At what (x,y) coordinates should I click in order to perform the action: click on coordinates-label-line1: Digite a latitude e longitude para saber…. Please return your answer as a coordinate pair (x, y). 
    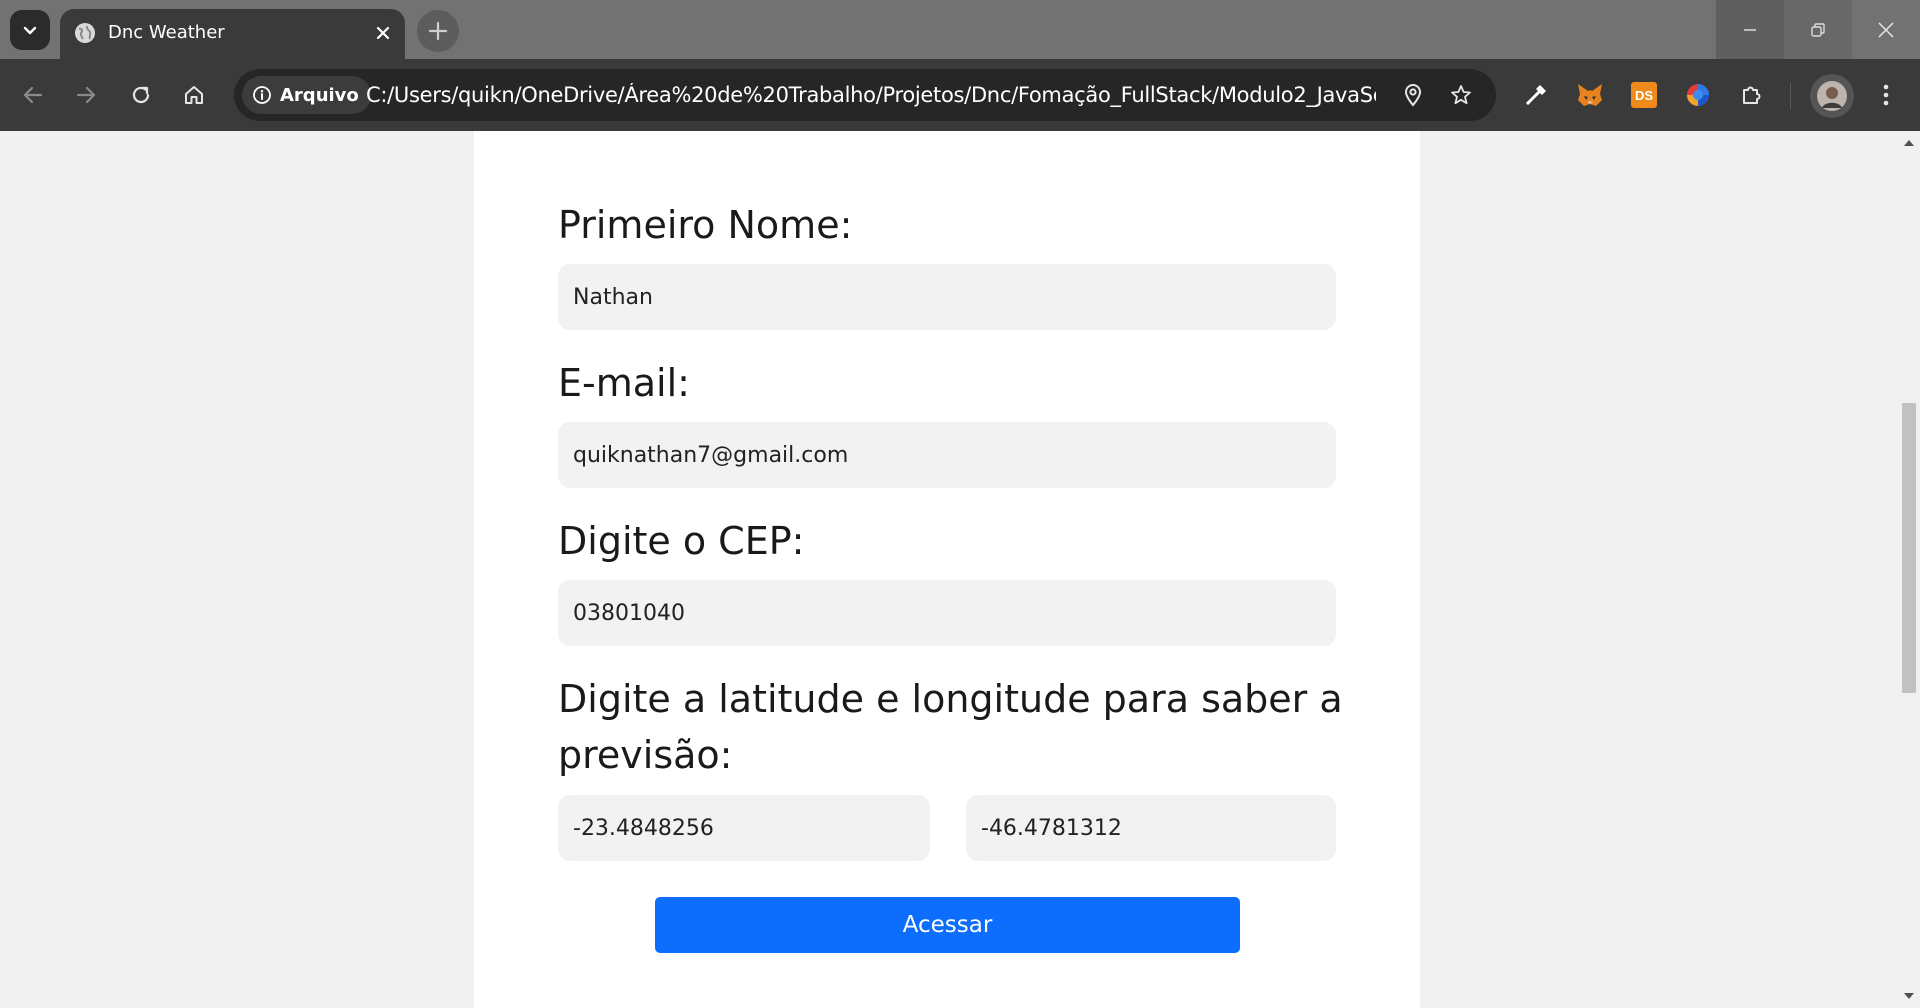
    Looking at the image, I should click on (950, 699).